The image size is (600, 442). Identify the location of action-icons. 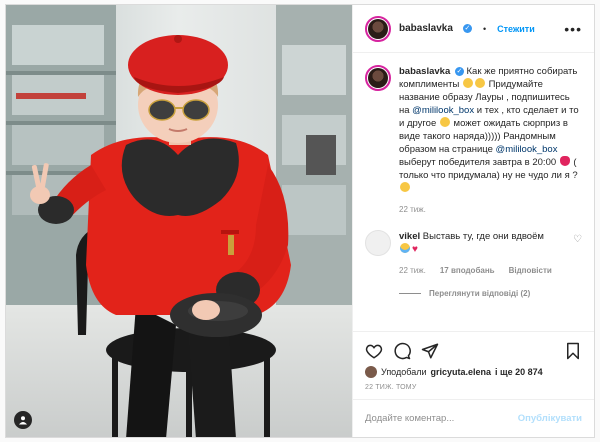
(473, 351).